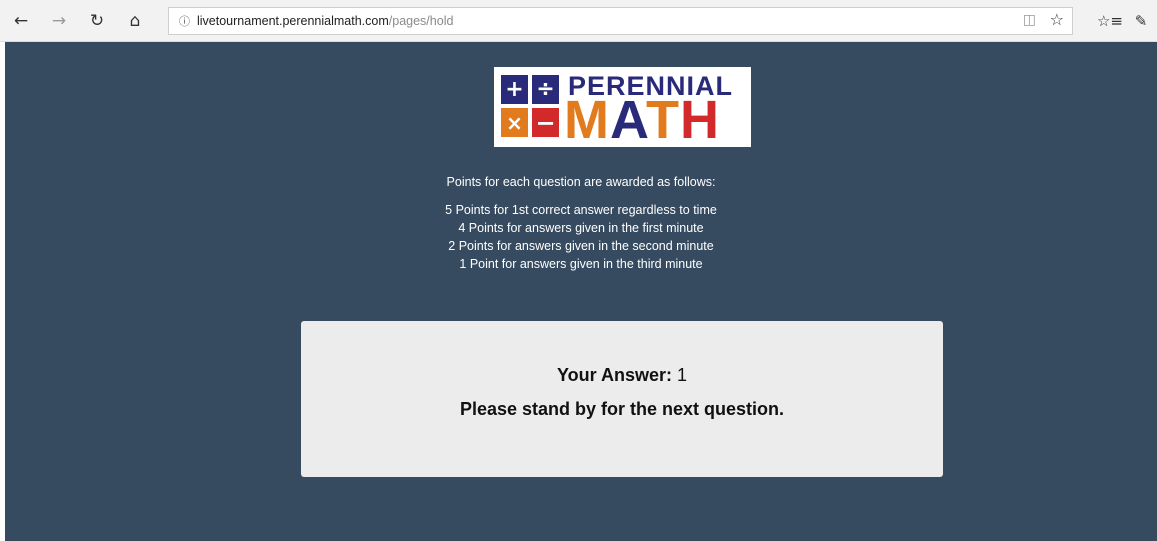 This screenshot has width=1157, height=541. I want to click on favorites-list-icon: ☆≡, so click(1110, 21).